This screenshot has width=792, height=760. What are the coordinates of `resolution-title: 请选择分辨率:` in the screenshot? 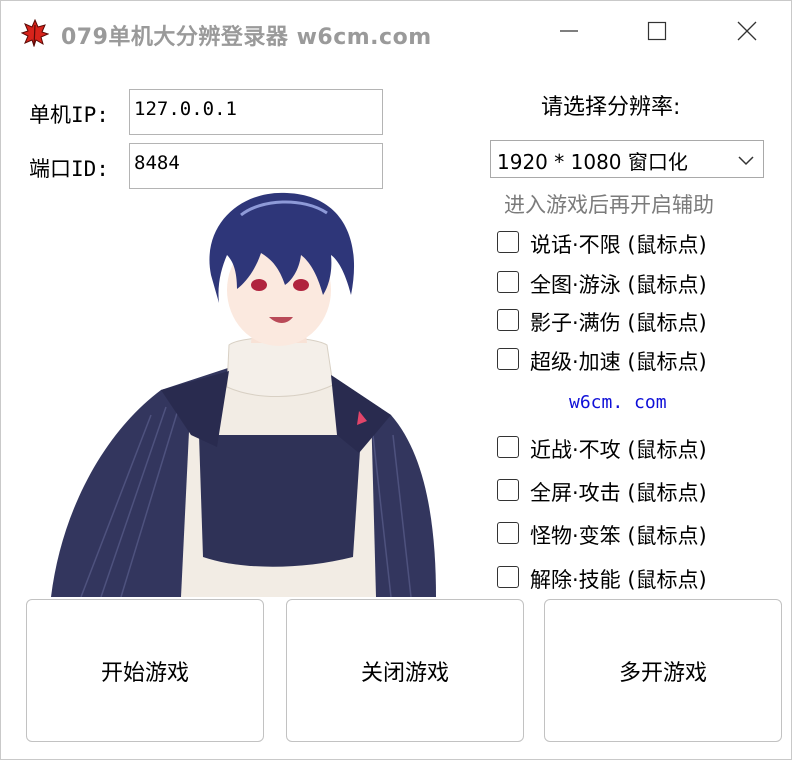 It's located at (611, 107).